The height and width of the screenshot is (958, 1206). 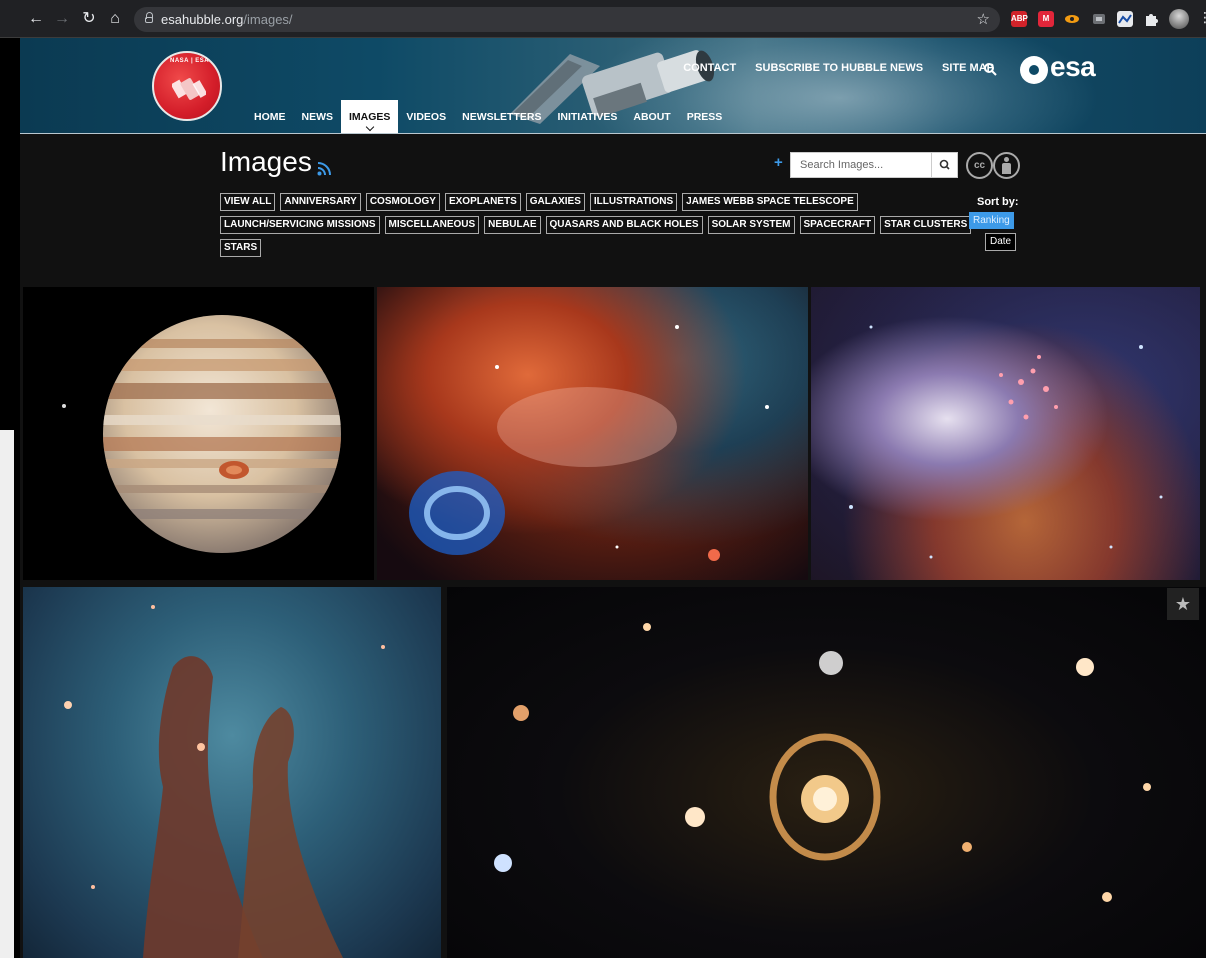 I want to click on reload-icon: ↻, so click(x=89, y=19).